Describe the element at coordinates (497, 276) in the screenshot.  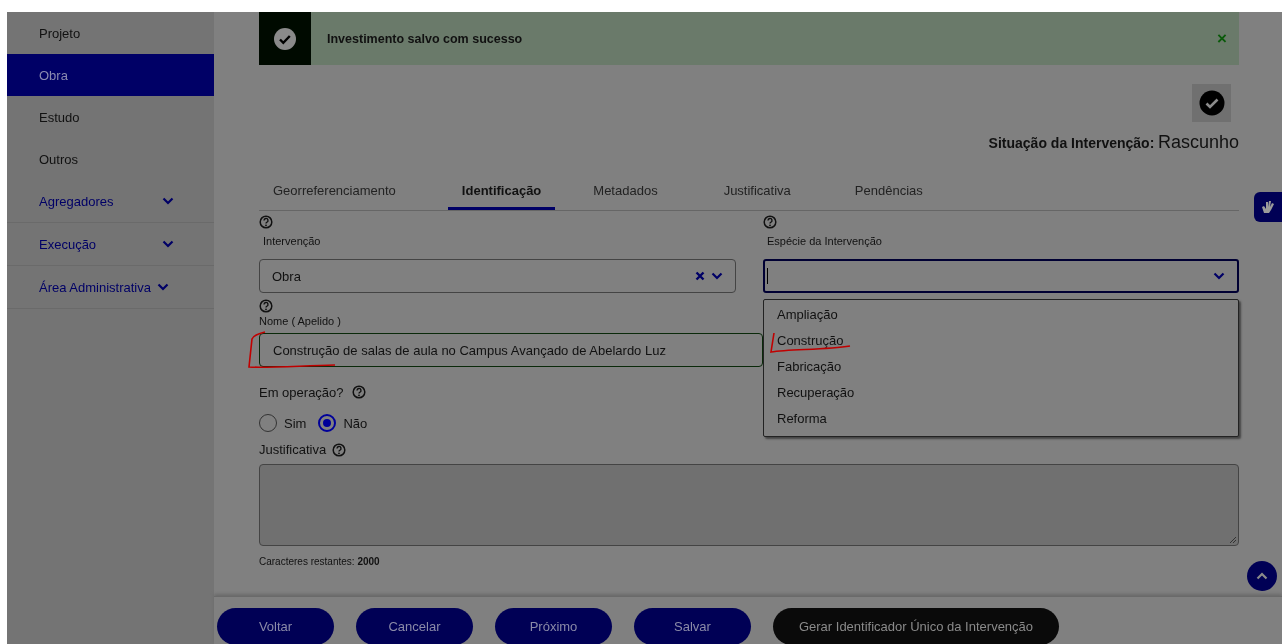
I see `select-field: Obra` at that location.